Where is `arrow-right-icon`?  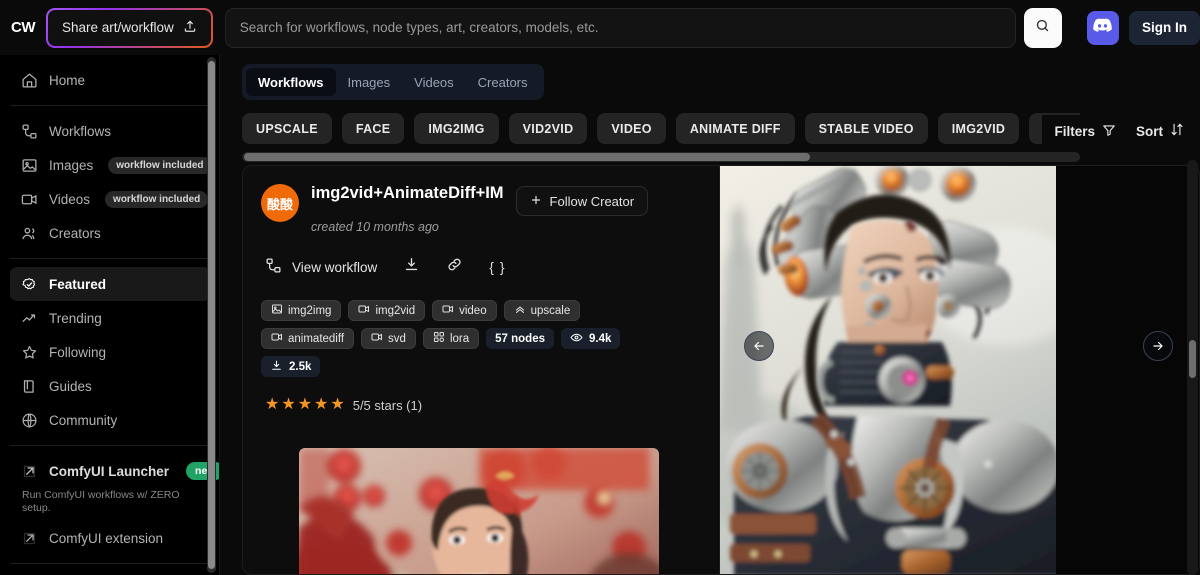
arrow-right-icon is located at coordinates (1158, 346).